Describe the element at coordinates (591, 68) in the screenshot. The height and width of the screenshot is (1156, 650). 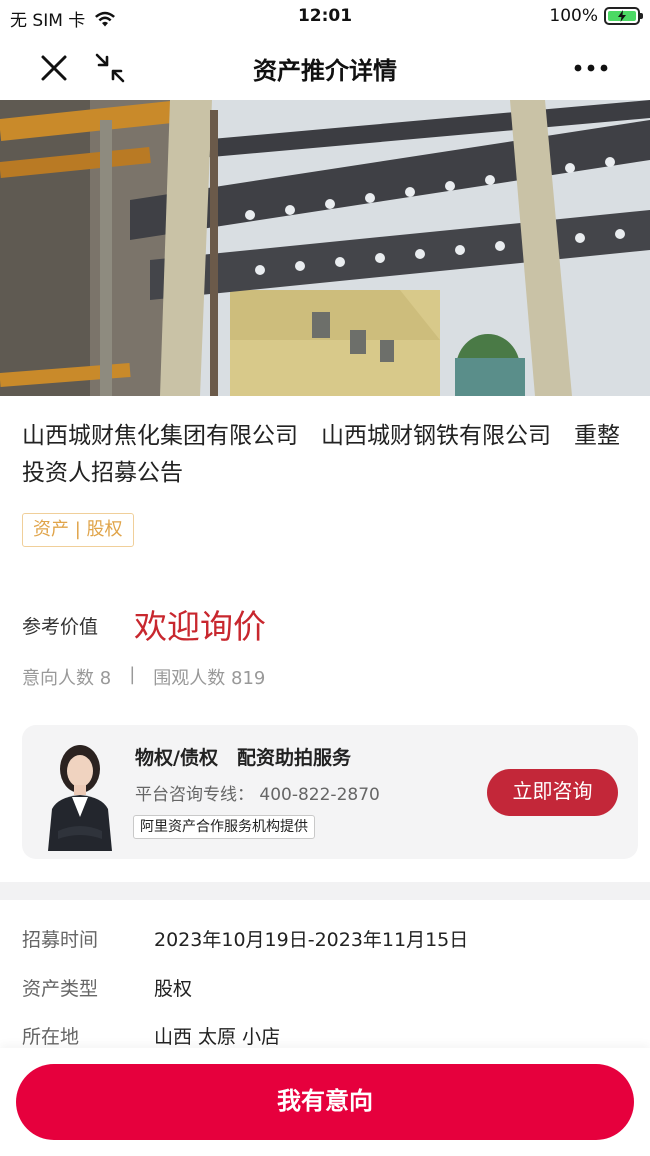
I see `more-icon` at that location.